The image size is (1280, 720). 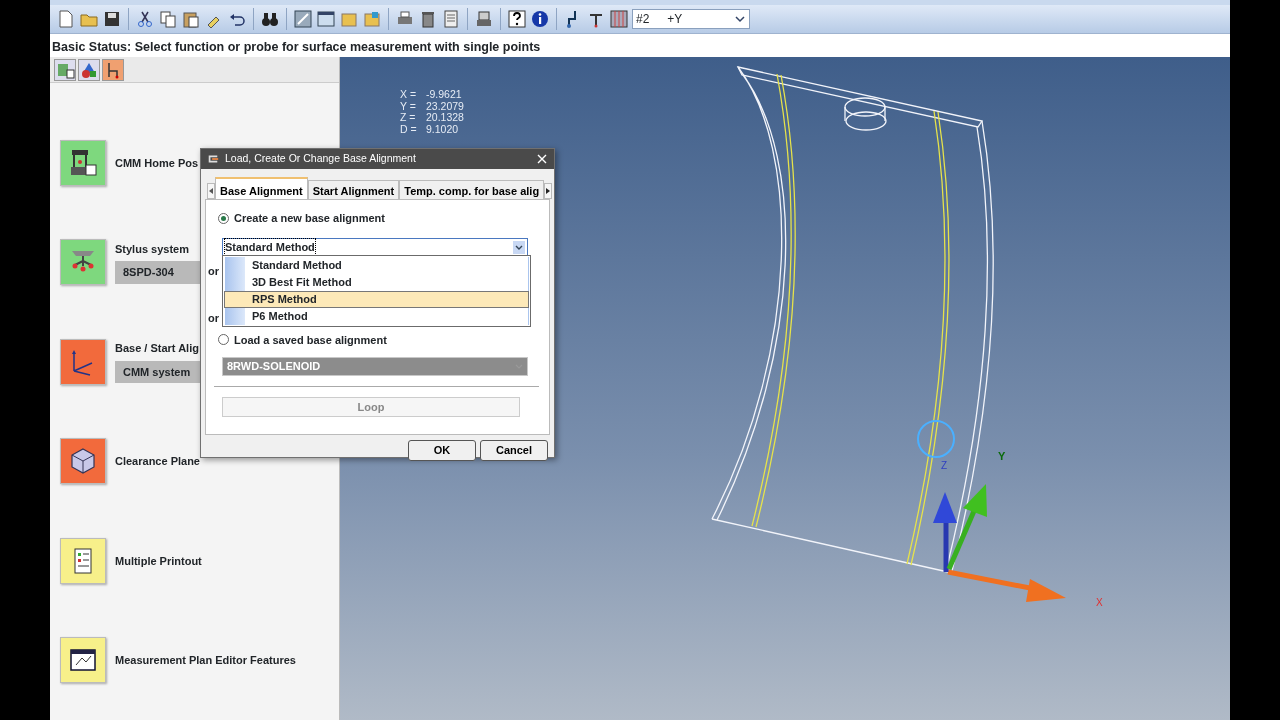 What do you see at coordinates (310, 340) in the screenshot?
I see `option-label: Load a saved base alignment` at bounding box center [310, 340].